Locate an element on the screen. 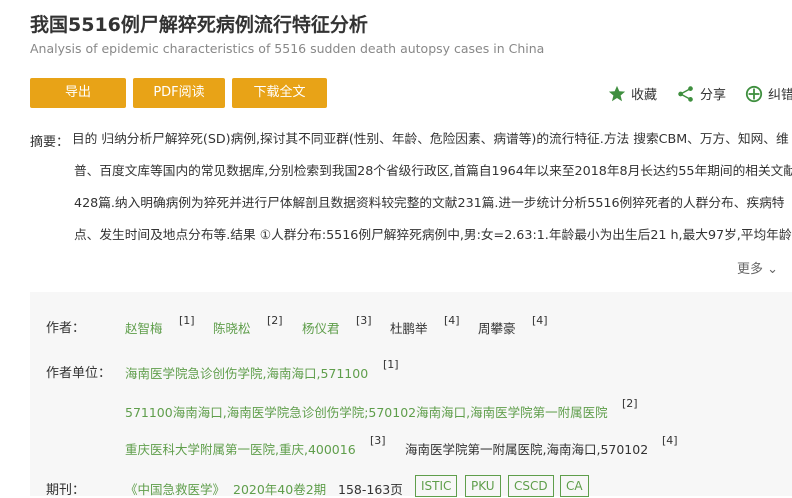 The image size is (792, 498). favorite-label: 收藏 is located at coordinates (644, 95).